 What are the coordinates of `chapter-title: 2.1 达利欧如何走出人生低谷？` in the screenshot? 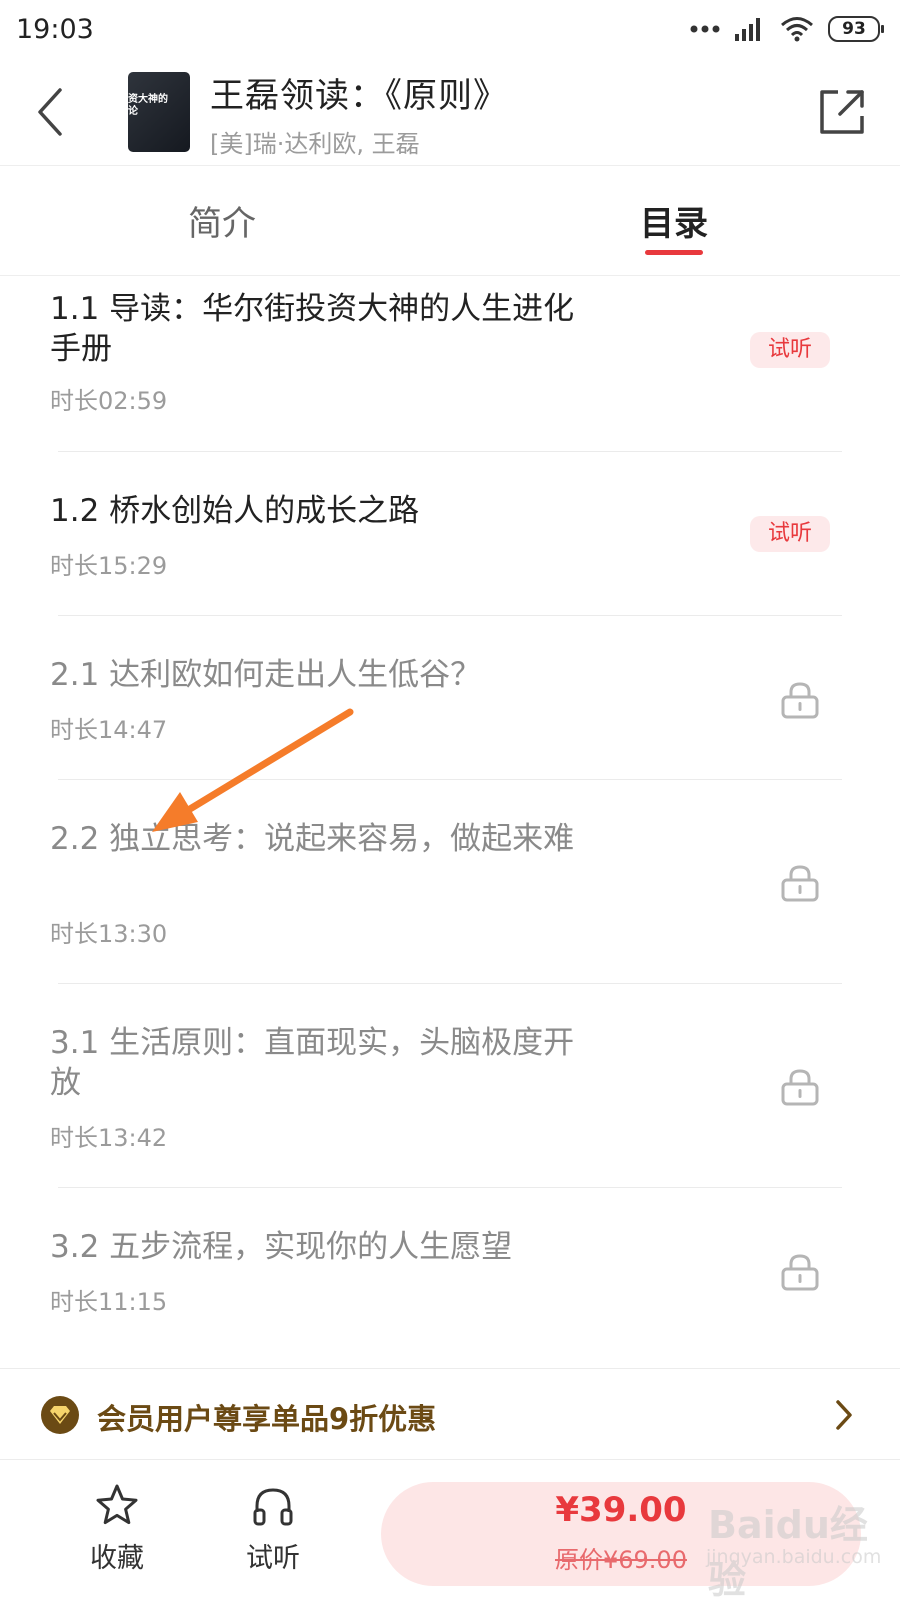 It's located at (266, 675).